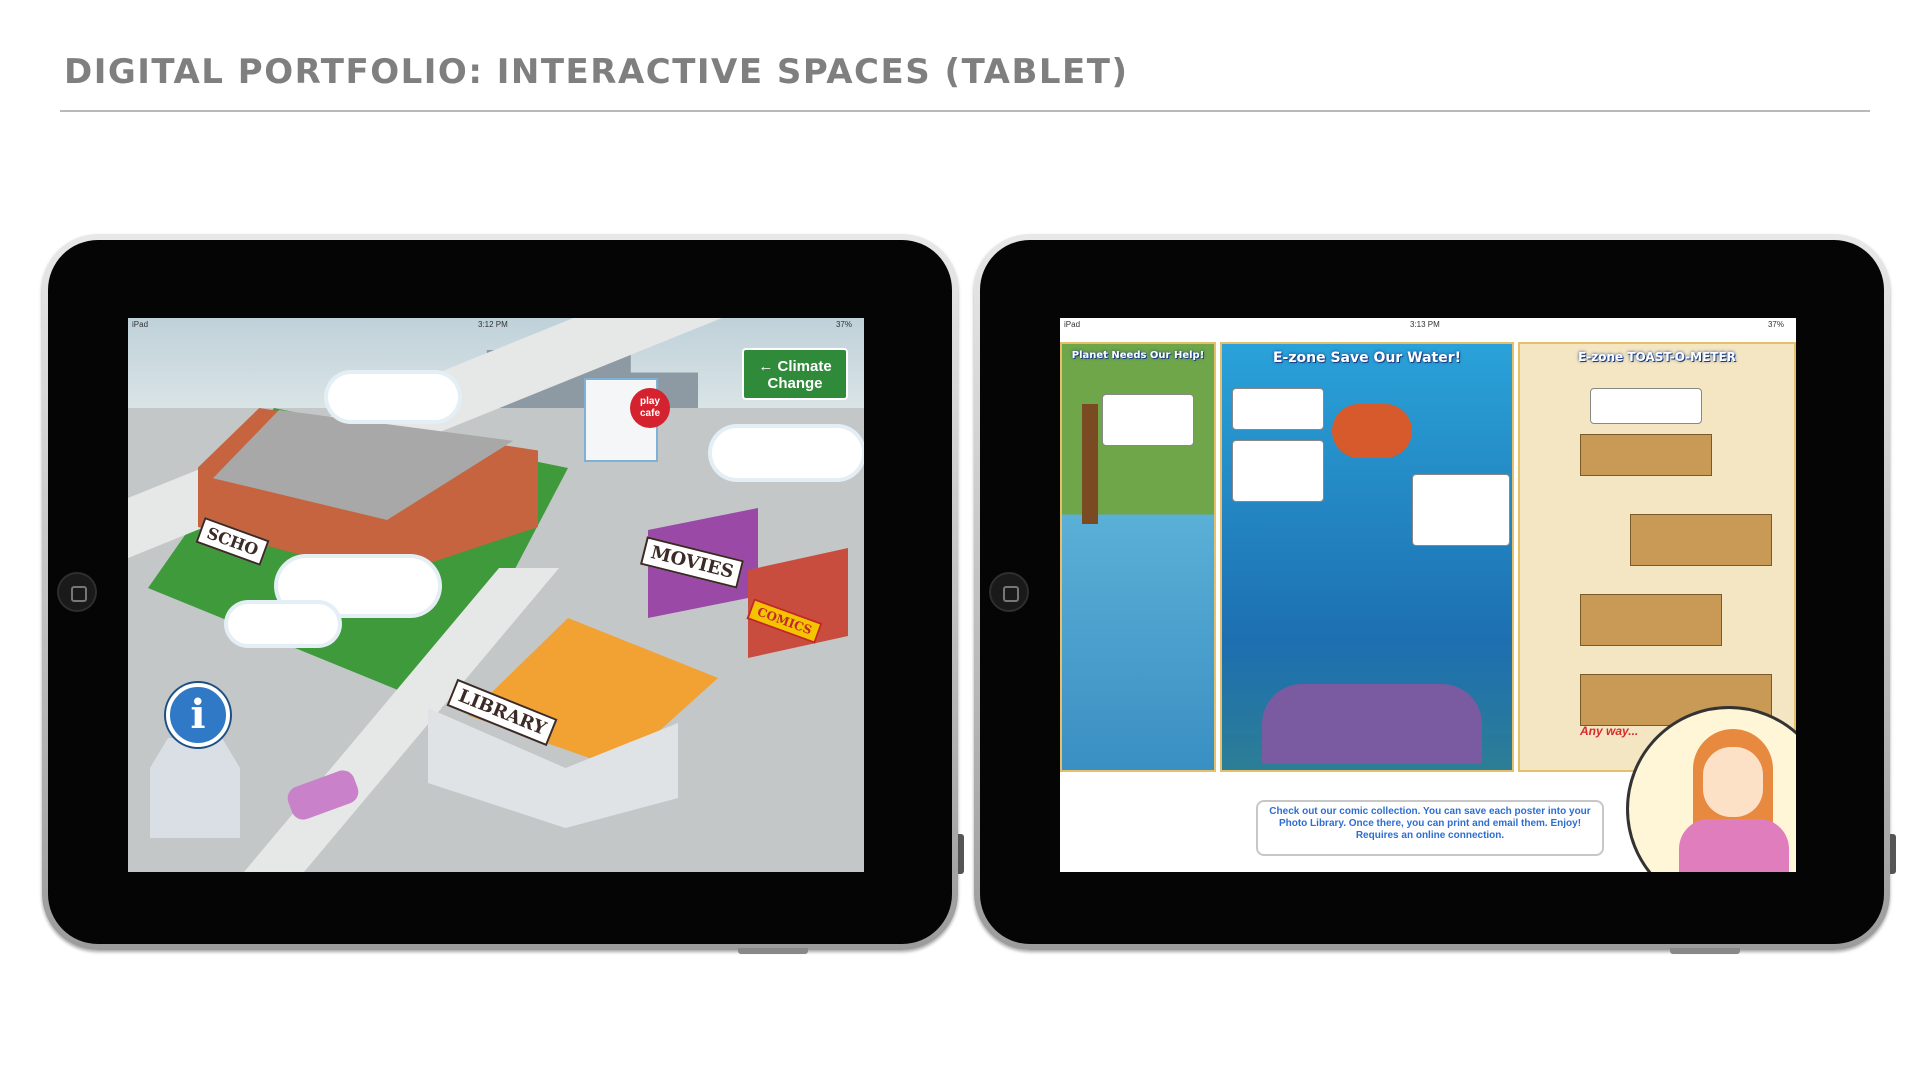 This screenshot has width=1920, height=1080. I want to click on girl-body, so click(1734, 845).